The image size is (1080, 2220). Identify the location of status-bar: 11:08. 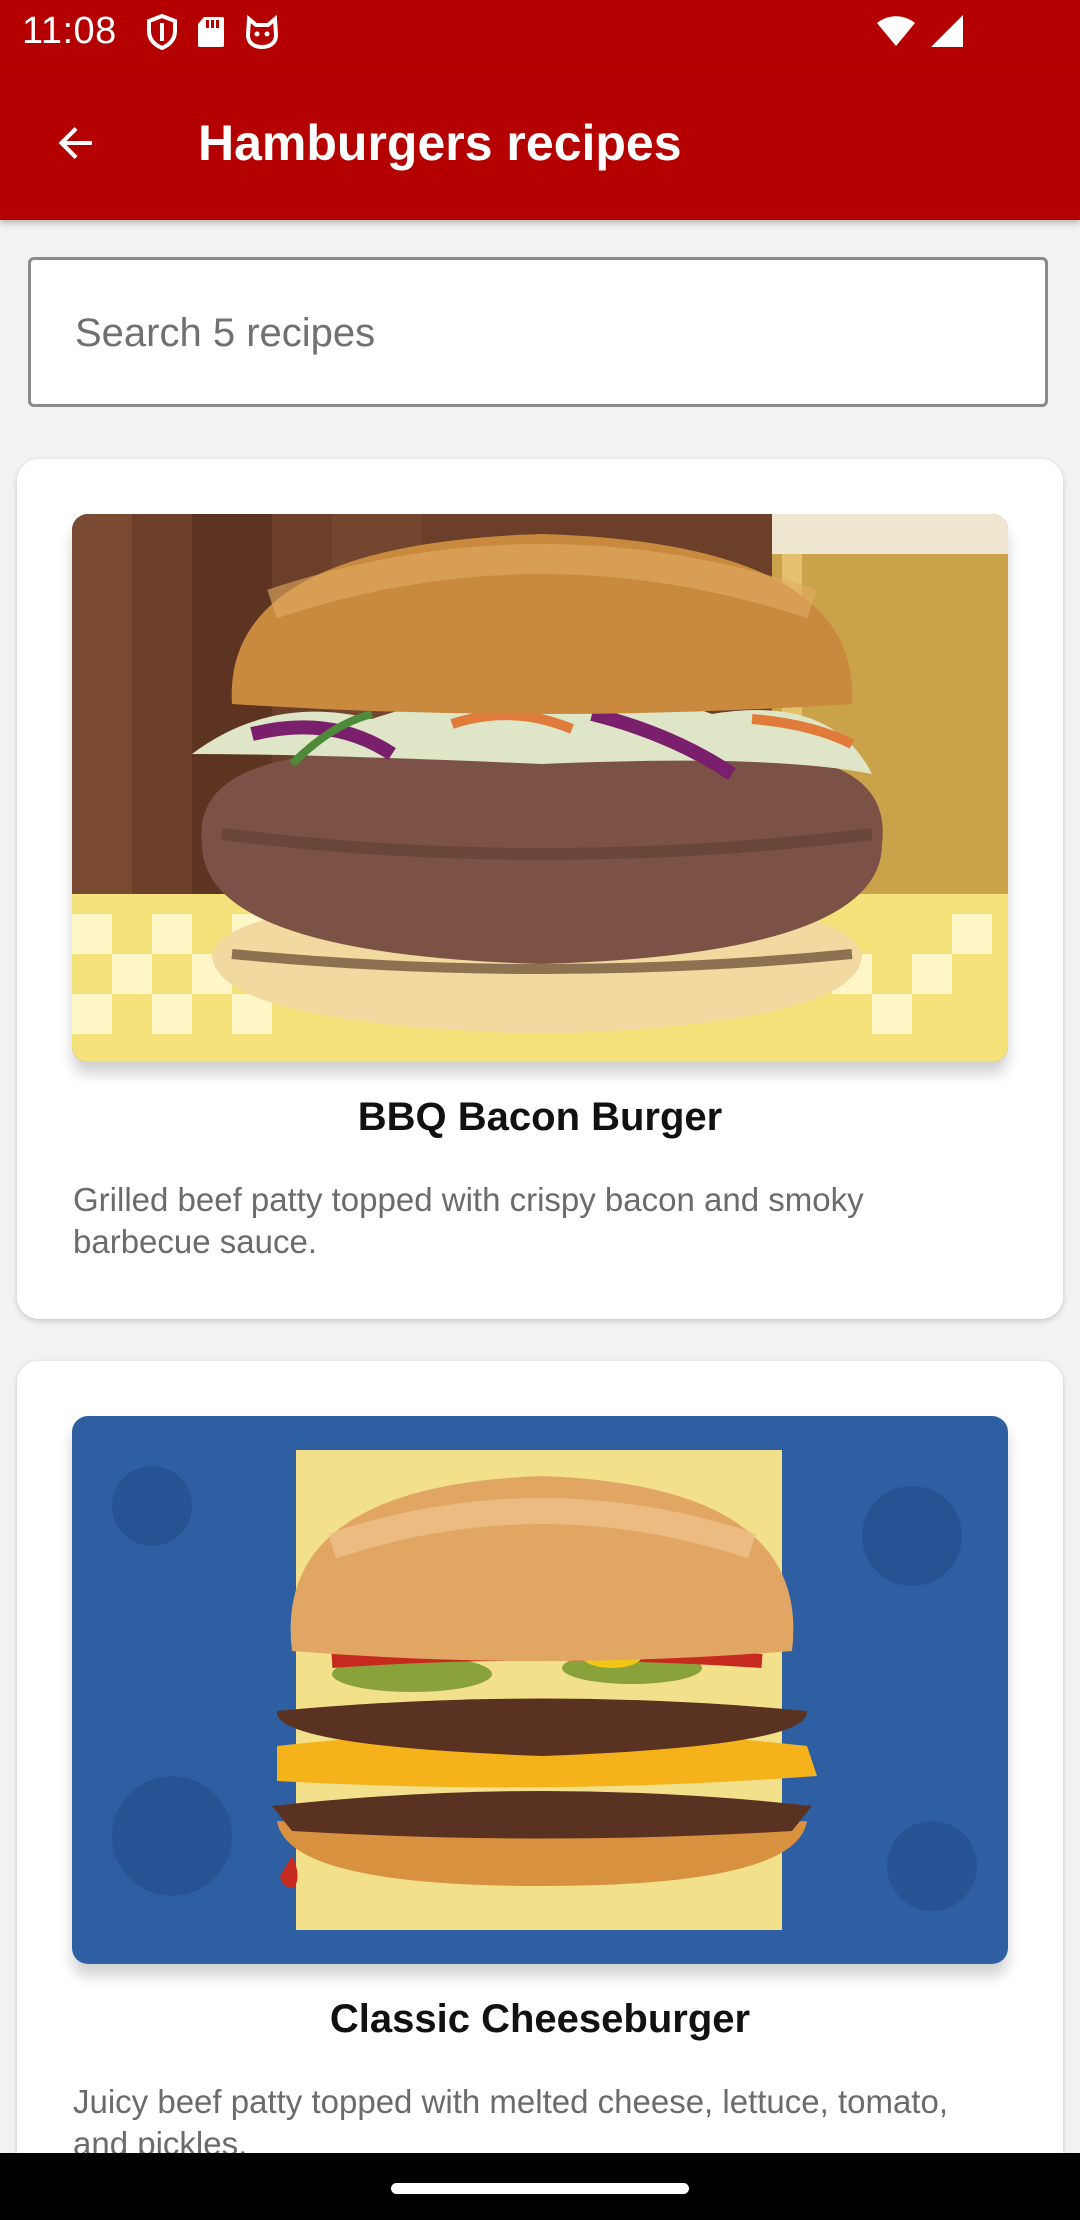
(540, 33).